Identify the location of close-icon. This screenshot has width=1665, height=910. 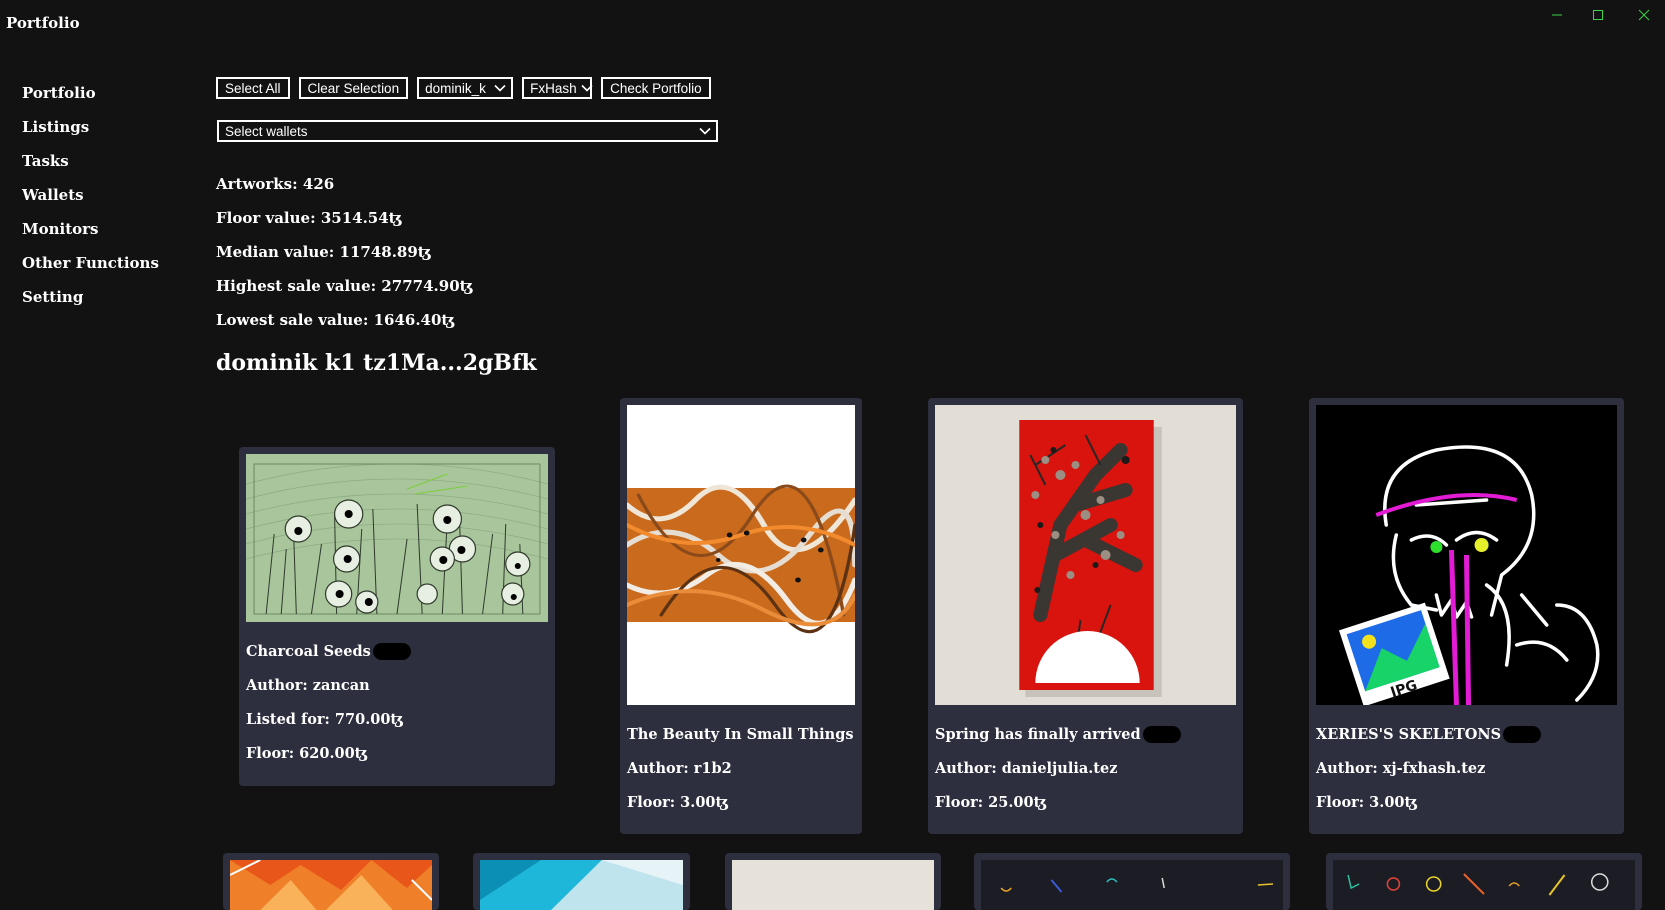
(1644, 15).